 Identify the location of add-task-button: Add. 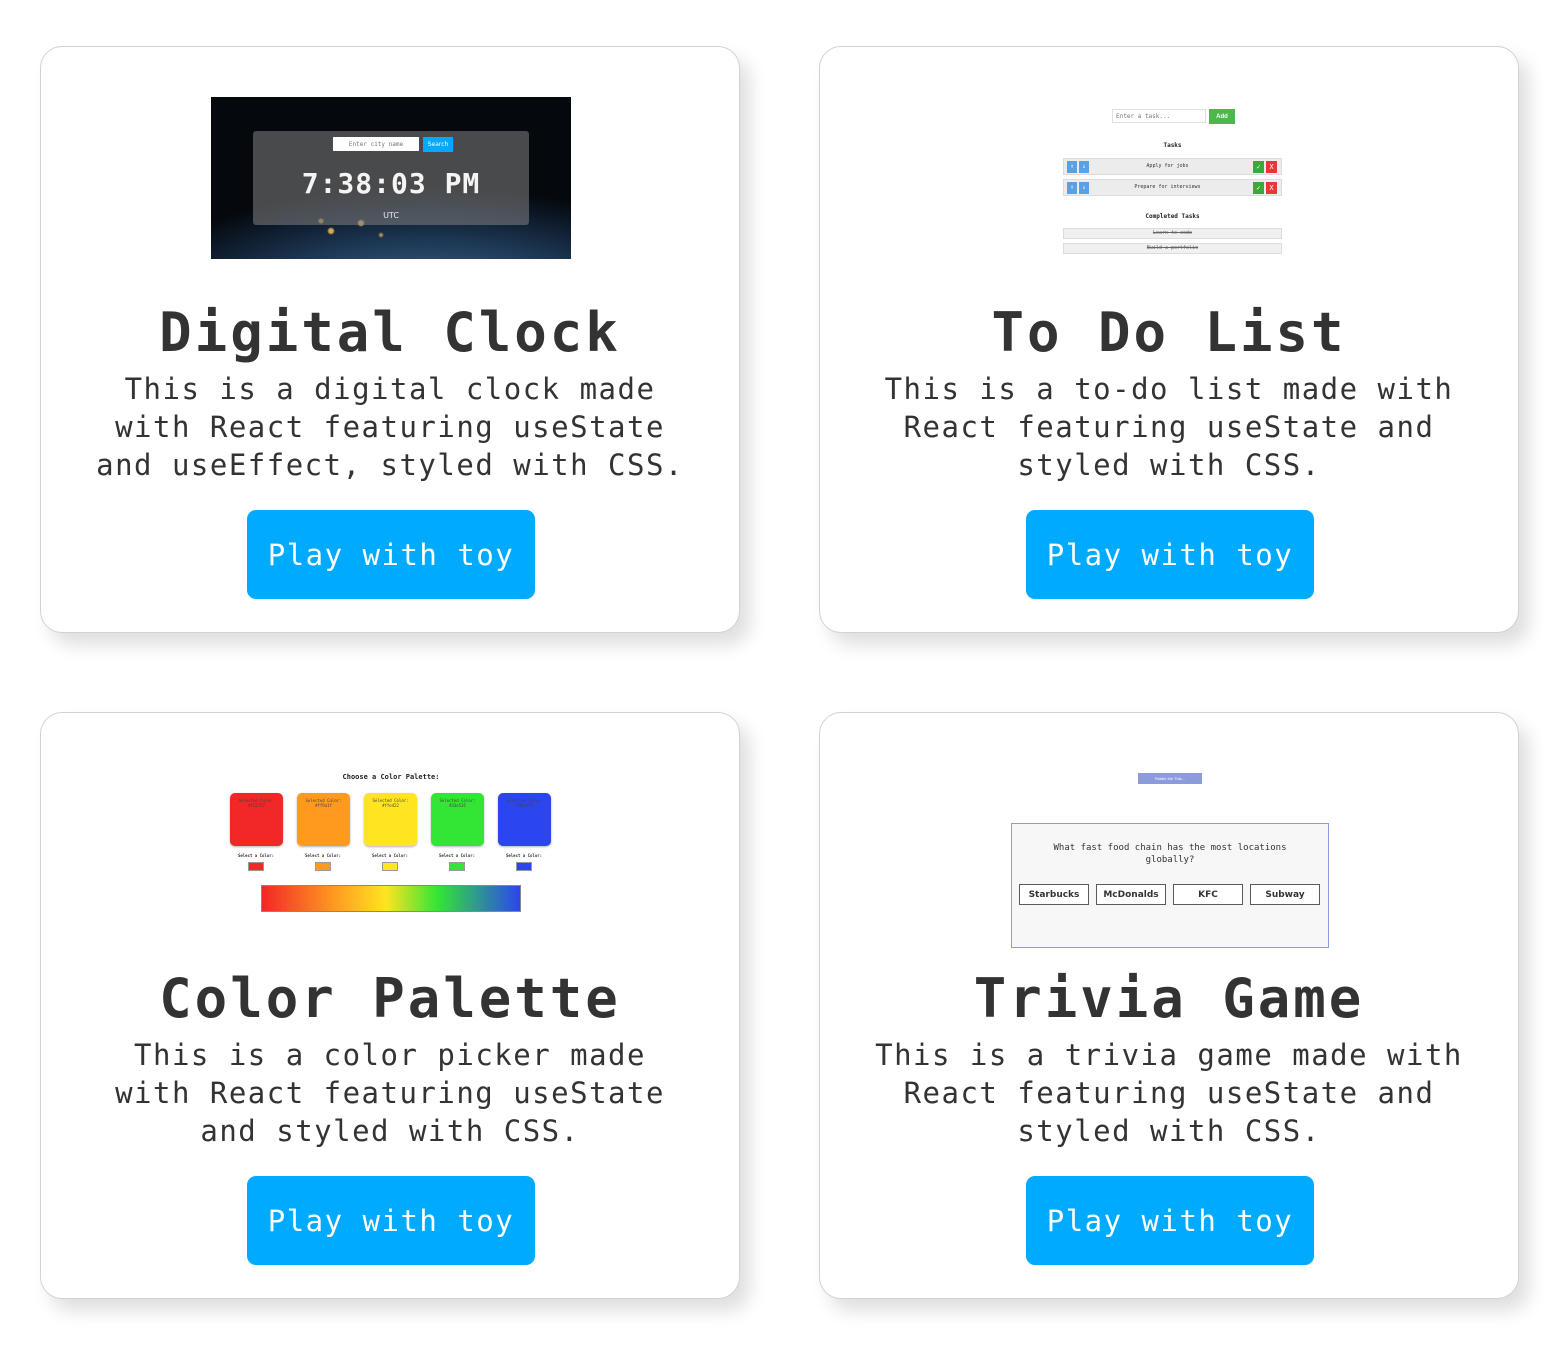
(1222, 116).